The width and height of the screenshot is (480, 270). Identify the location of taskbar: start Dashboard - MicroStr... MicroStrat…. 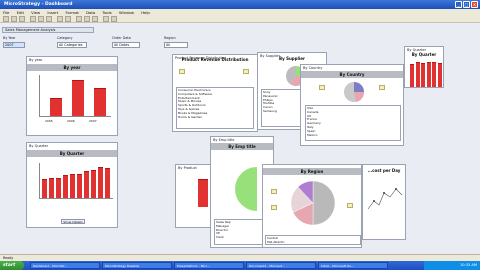
(240, 265).